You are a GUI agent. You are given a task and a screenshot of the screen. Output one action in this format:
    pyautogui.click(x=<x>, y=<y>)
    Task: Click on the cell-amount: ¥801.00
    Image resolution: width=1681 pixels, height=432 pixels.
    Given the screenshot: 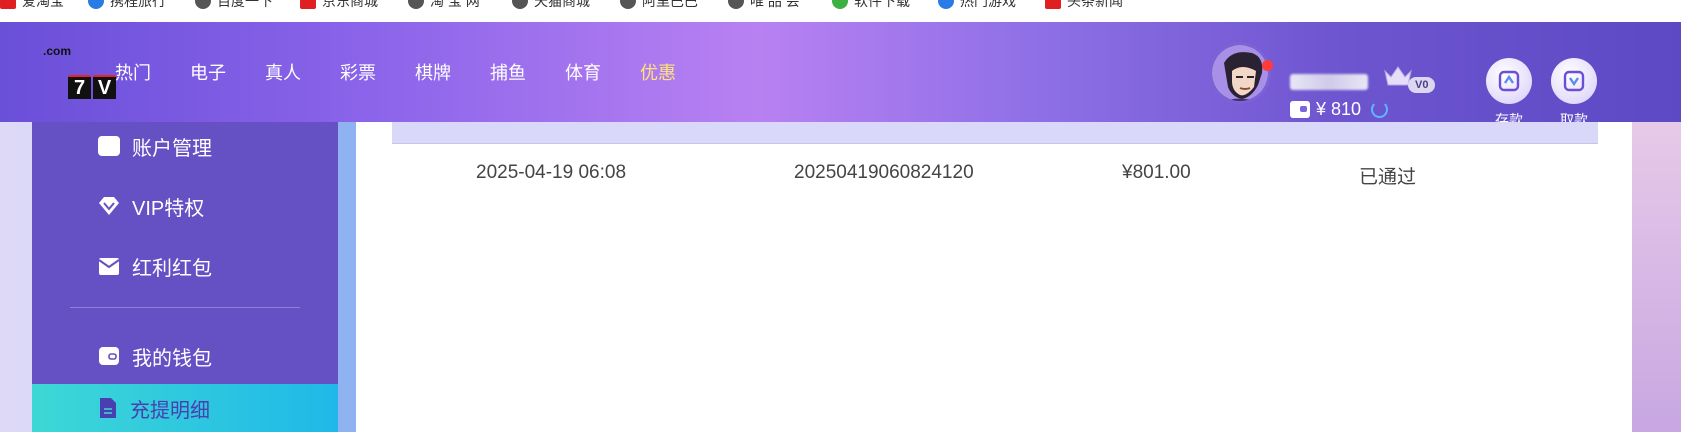 What is the action you would take?
    pyautogui.click(x=1156, y=172)
    